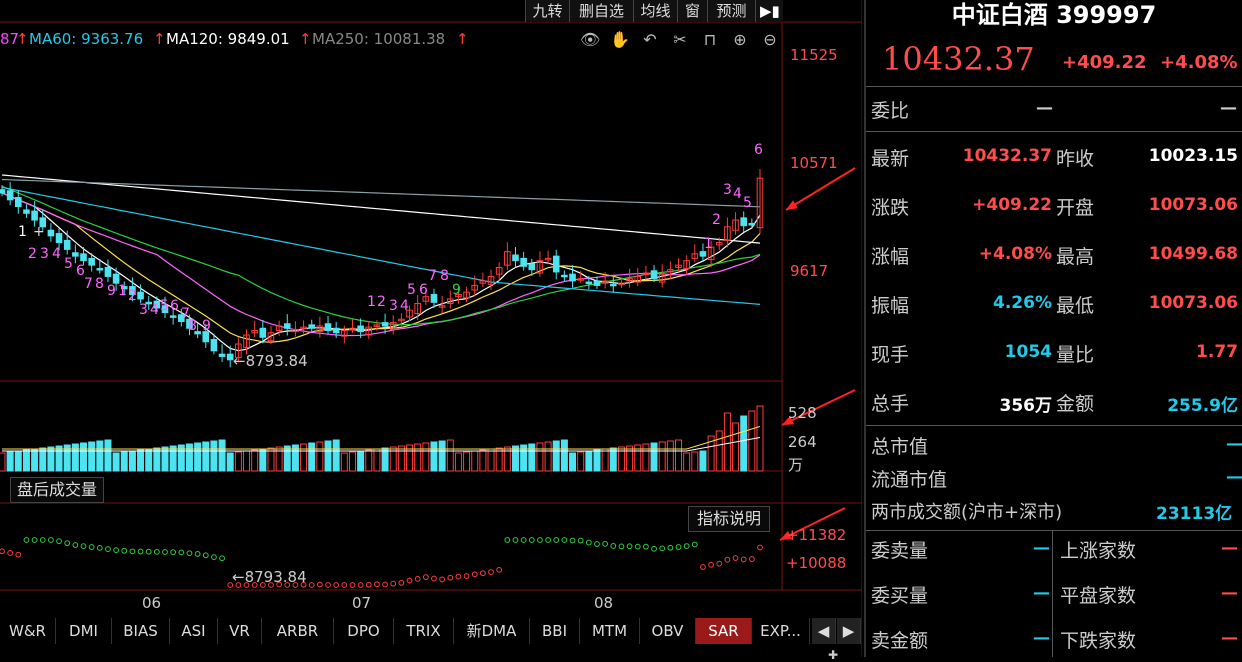 This screenshot has height=662, width=1242. Describe the element at coordinates (424, 631) in the screenshot. I see `tab-trix: TRIX` at that location.